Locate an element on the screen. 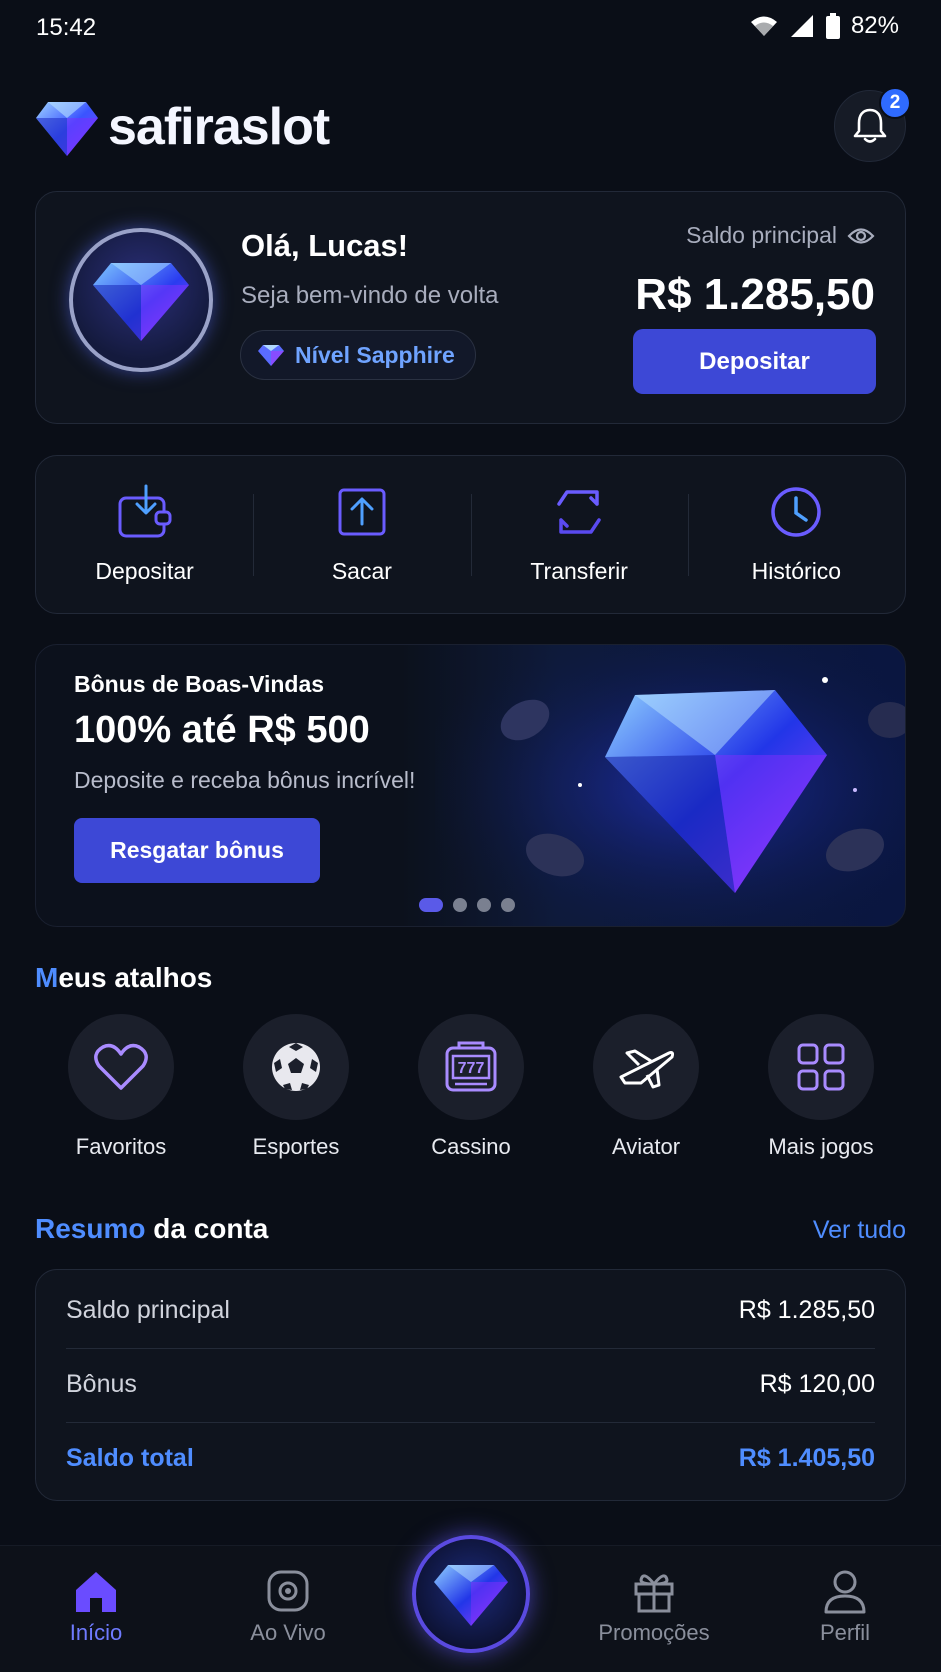  shortcut-circle: 777 is located at coordinates (471, 1067).